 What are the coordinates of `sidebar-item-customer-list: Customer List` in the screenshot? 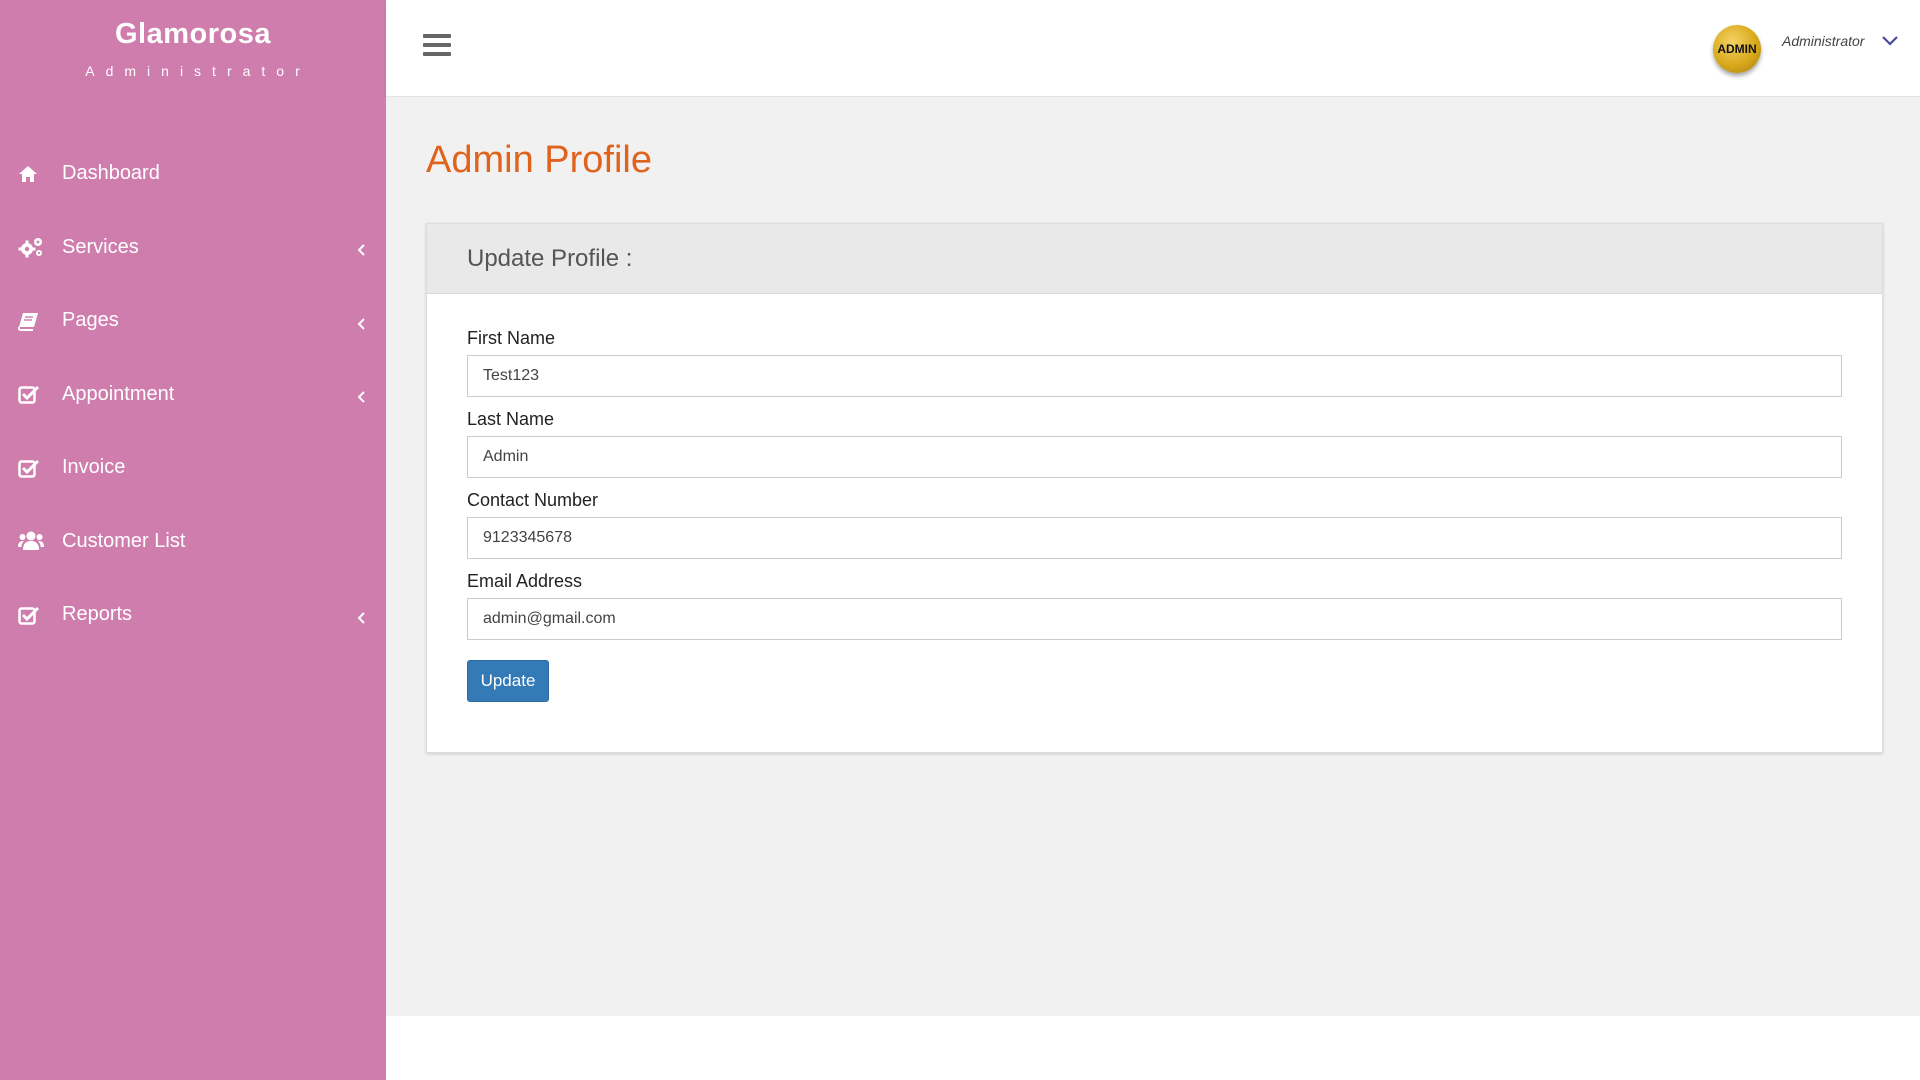 It's located at (193, 542).